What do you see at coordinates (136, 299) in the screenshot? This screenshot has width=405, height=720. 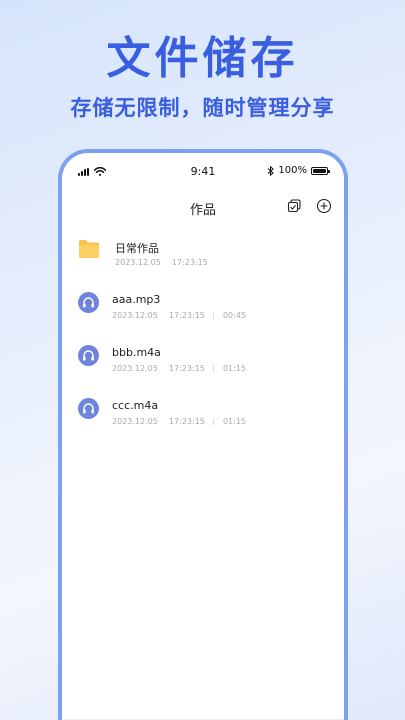 I see `file-name: aaa.mp3` at bounding box center [136, 299].